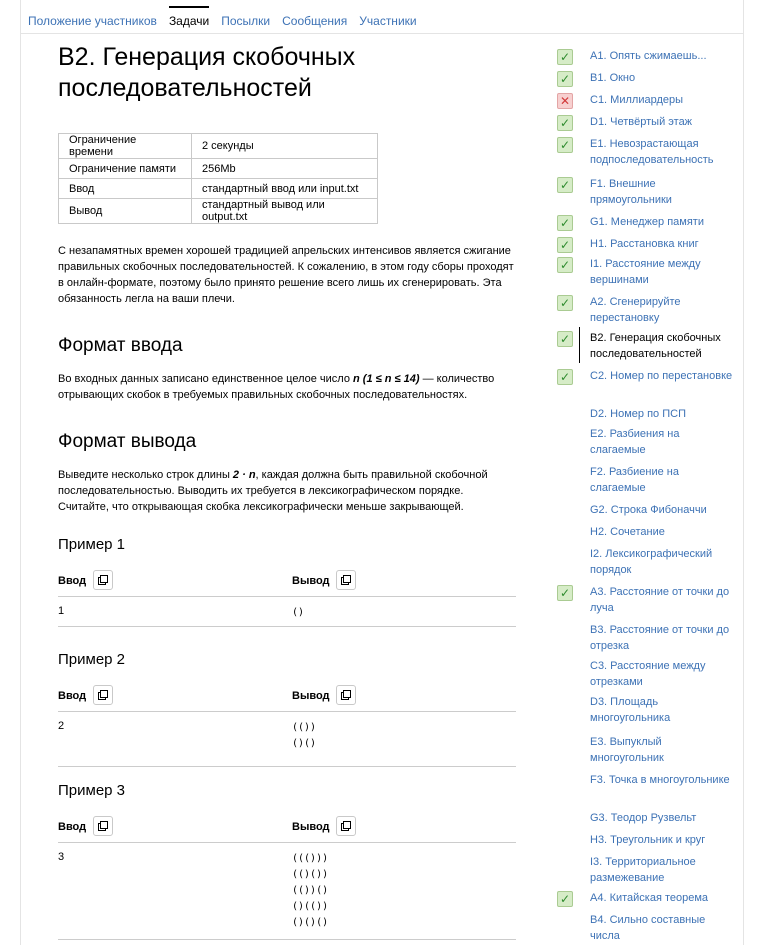 This screenshot has width=763, height=945. I want to click on example-title: Пример 2, so click(92, 659).